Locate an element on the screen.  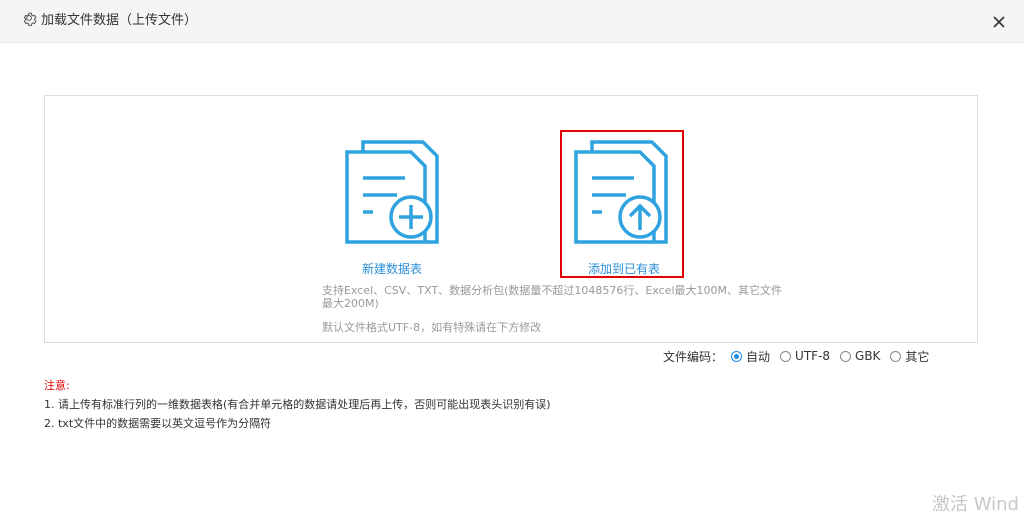
note-line: 2. txt文件中的数据需要以英文逗号作为分隔符 is located at coordinates (158, 423).